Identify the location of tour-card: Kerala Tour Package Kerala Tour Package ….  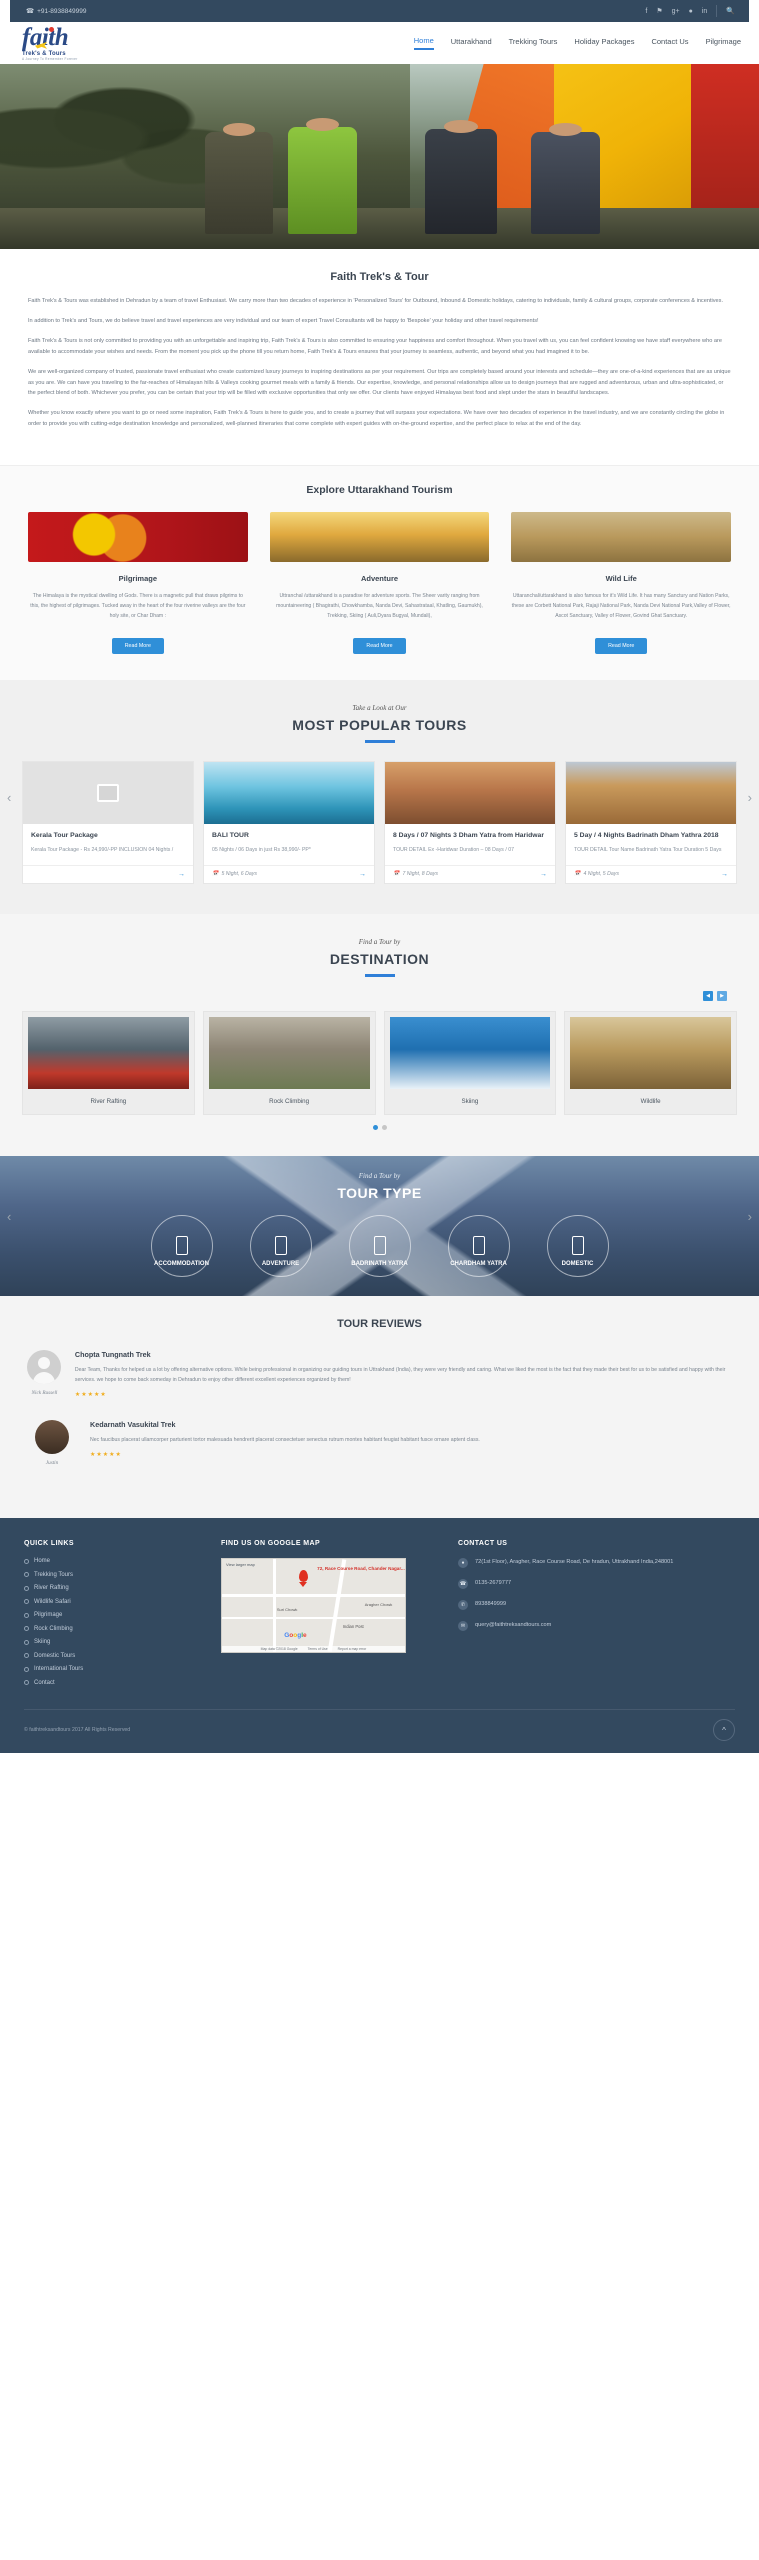
(108, 822).